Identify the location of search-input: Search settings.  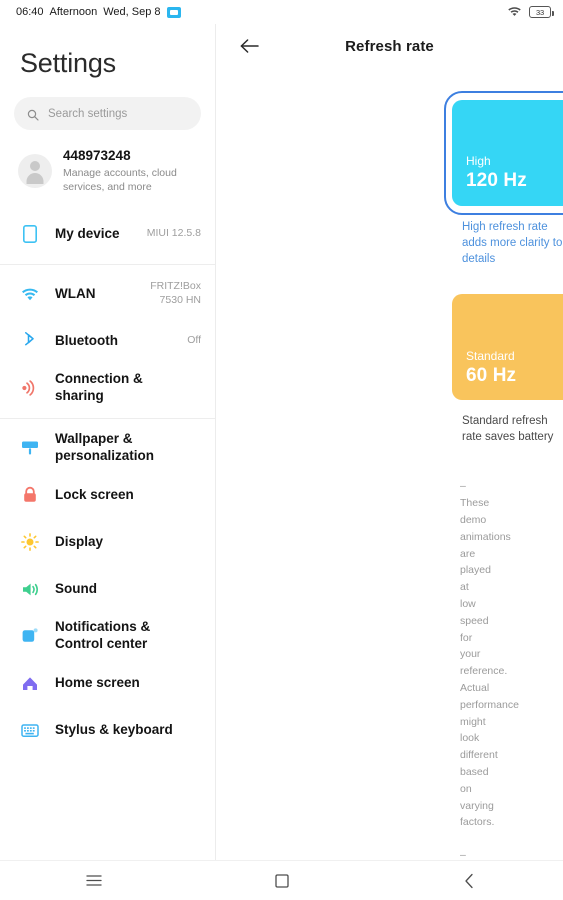
(107, 113).